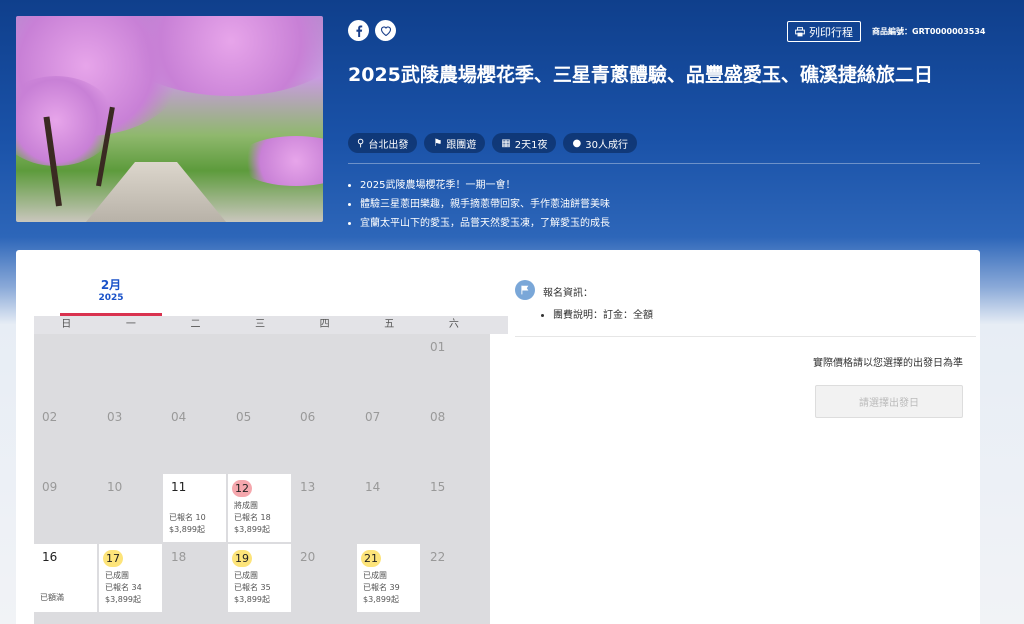  Describe the element at coordinates (800, 31) in the screenshot. I see `printer-icon` at that location.